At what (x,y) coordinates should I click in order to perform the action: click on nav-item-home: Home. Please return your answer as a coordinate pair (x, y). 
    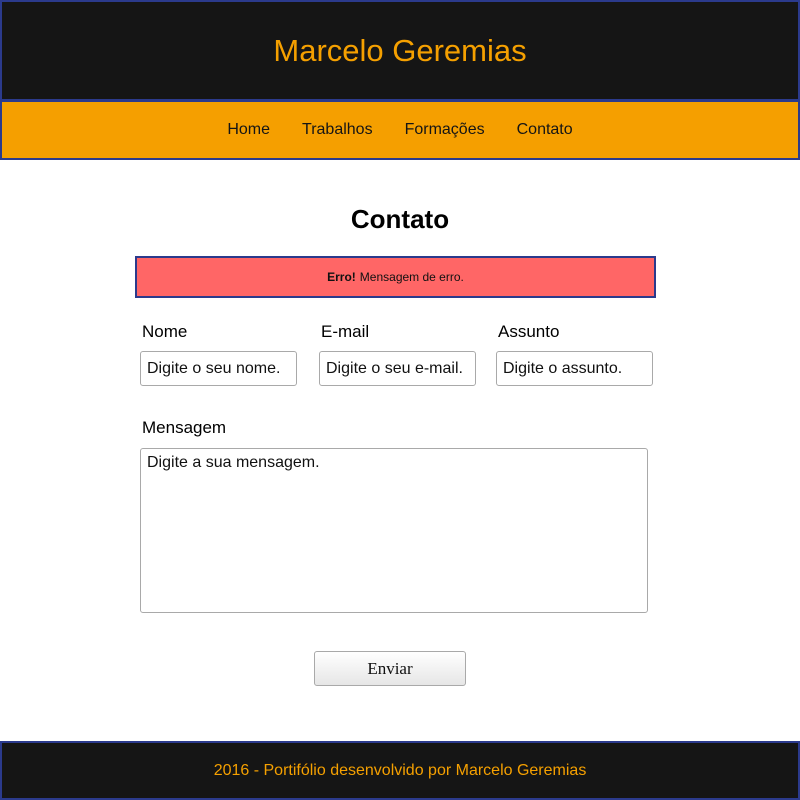
    Looking at the image, I should click on (248, 130).